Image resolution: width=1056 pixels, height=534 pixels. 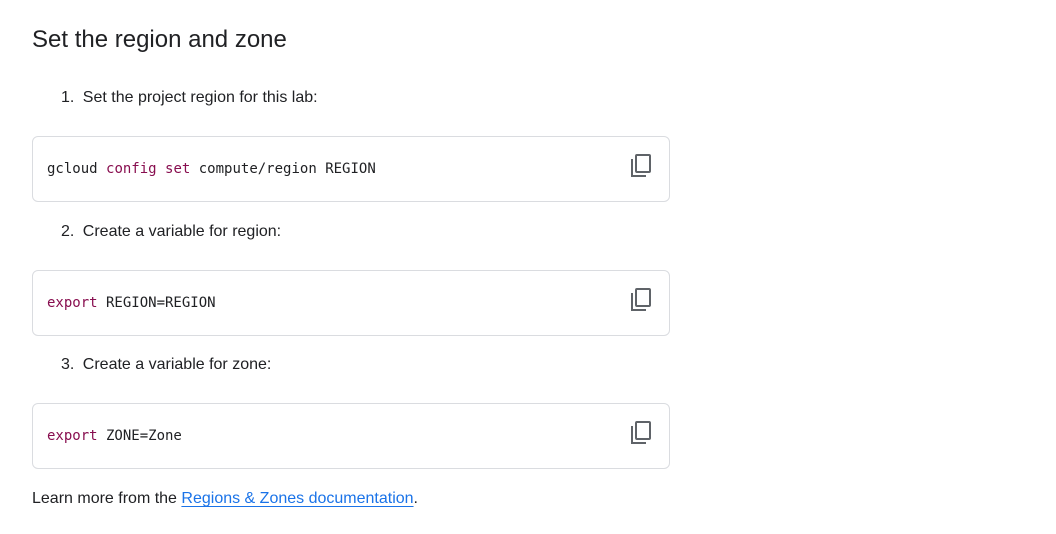 What do you see at coordinates (139, 436) in the screenshot?
I see `code-token: ZONE=Zone` at bounding box center [139, 436].